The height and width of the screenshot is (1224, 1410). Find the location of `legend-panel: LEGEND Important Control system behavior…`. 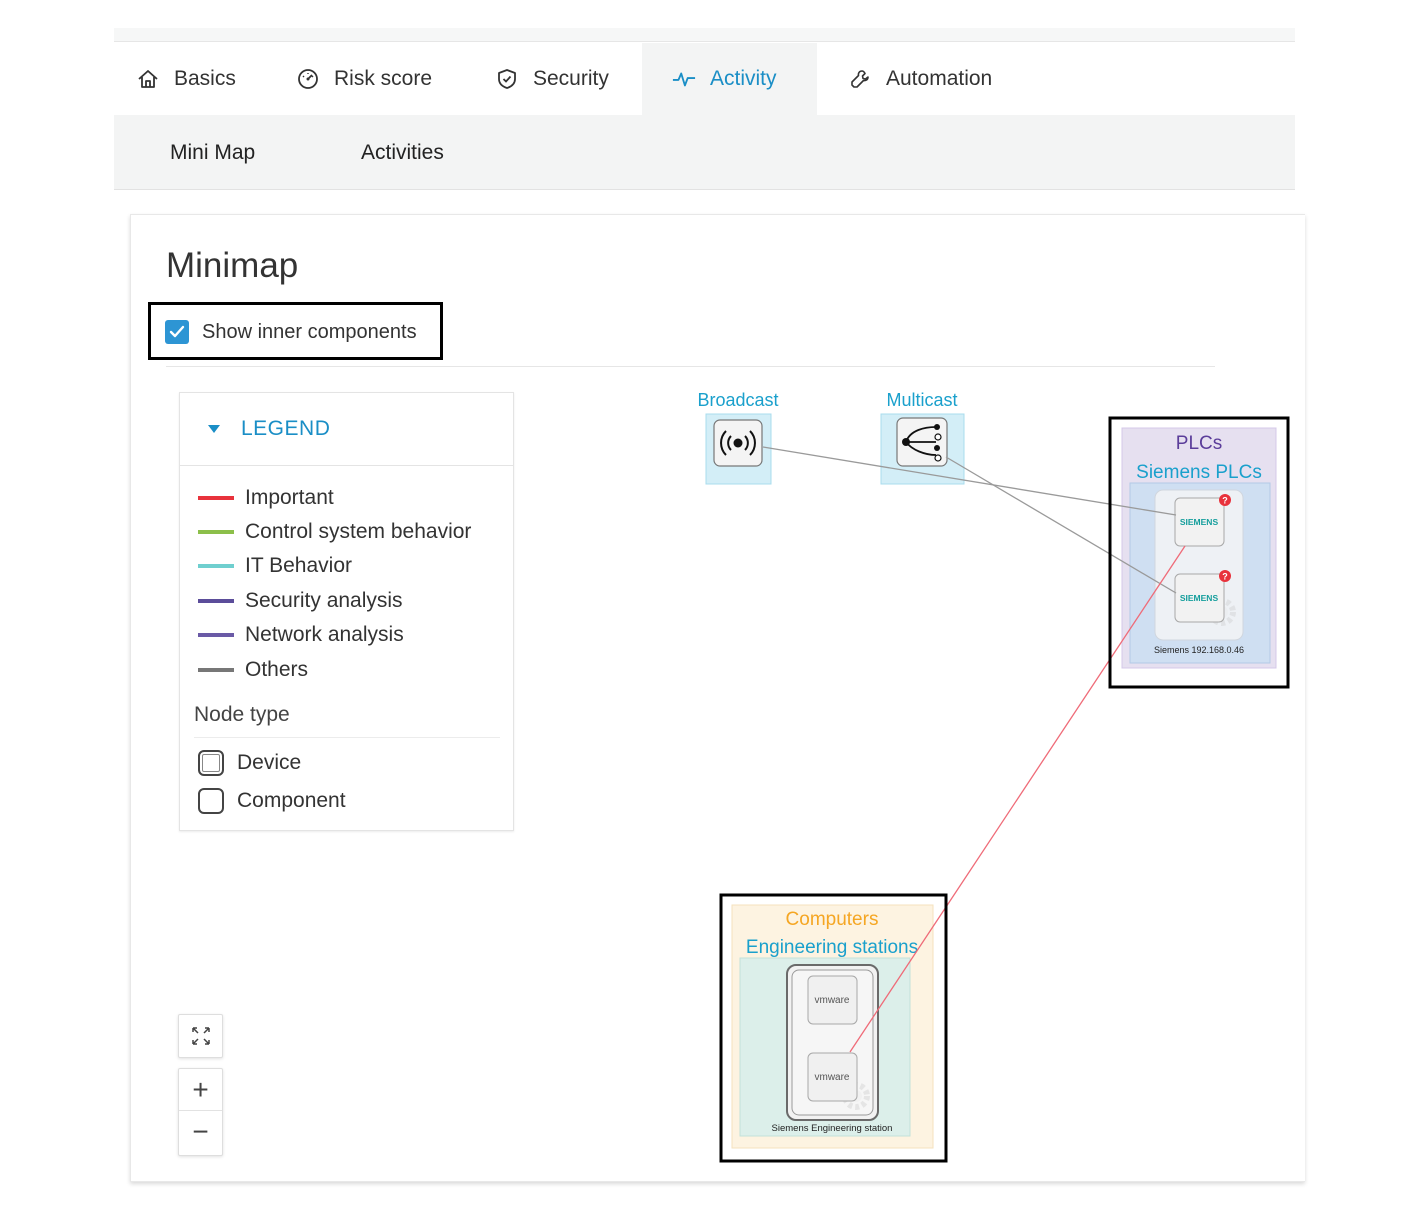

legend-panel: LEGEND Important Control system behavior… is located at coordinates (346, 611).